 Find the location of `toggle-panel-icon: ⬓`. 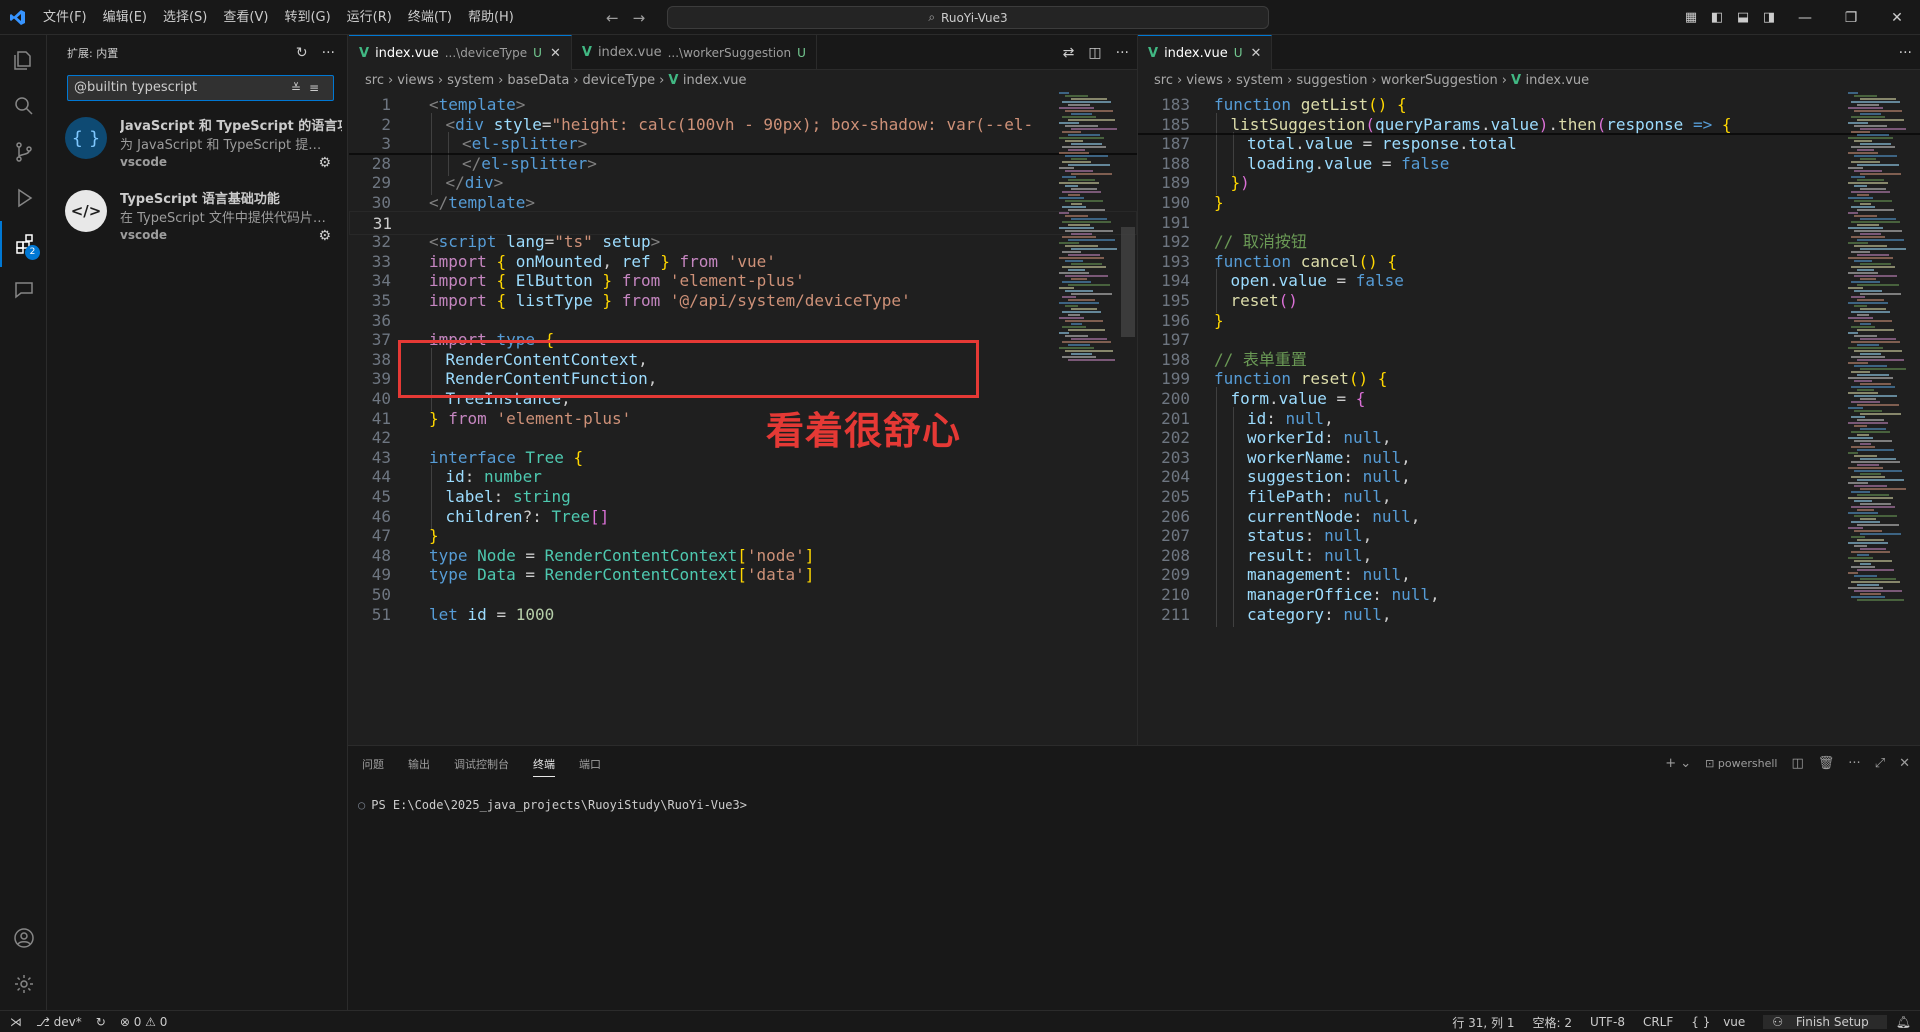

toggle-panel-icon: ⬓ is located at coordinates (1743, 17).